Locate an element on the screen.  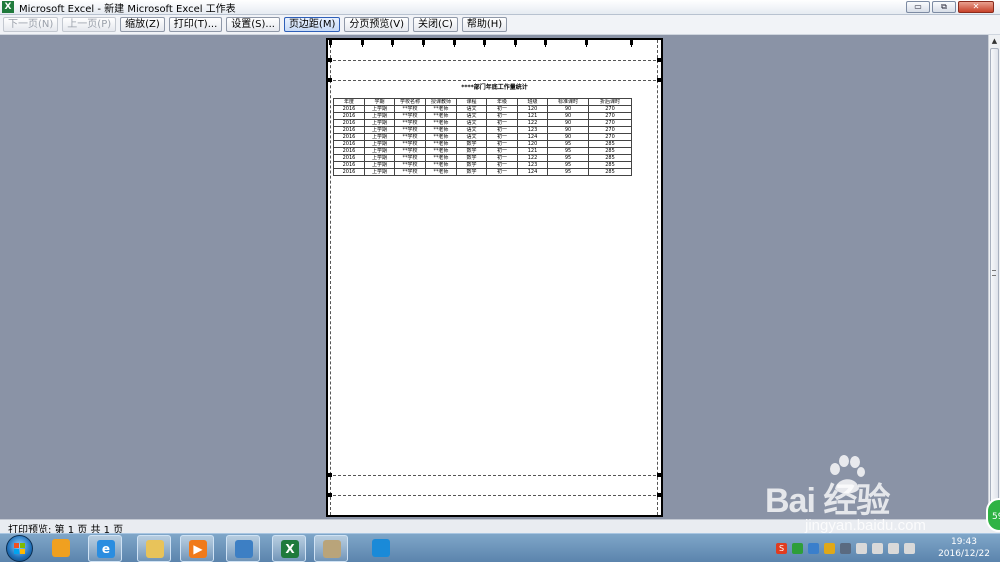
table-row: 2016 上学期 **学校 **老师 语文 初一 124 90 270 is located at coordinates (482, 137).